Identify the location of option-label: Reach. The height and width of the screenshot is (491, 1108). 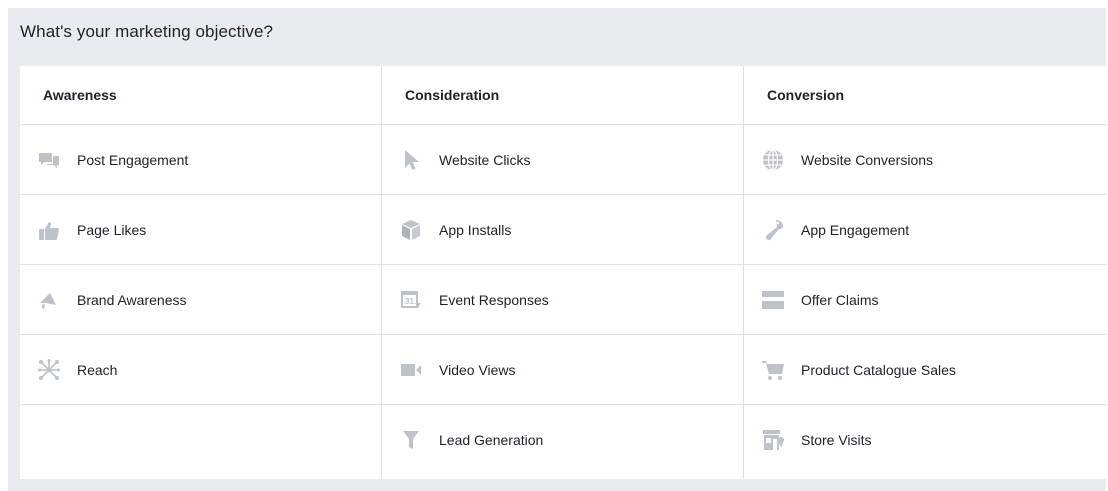
(97, 369).